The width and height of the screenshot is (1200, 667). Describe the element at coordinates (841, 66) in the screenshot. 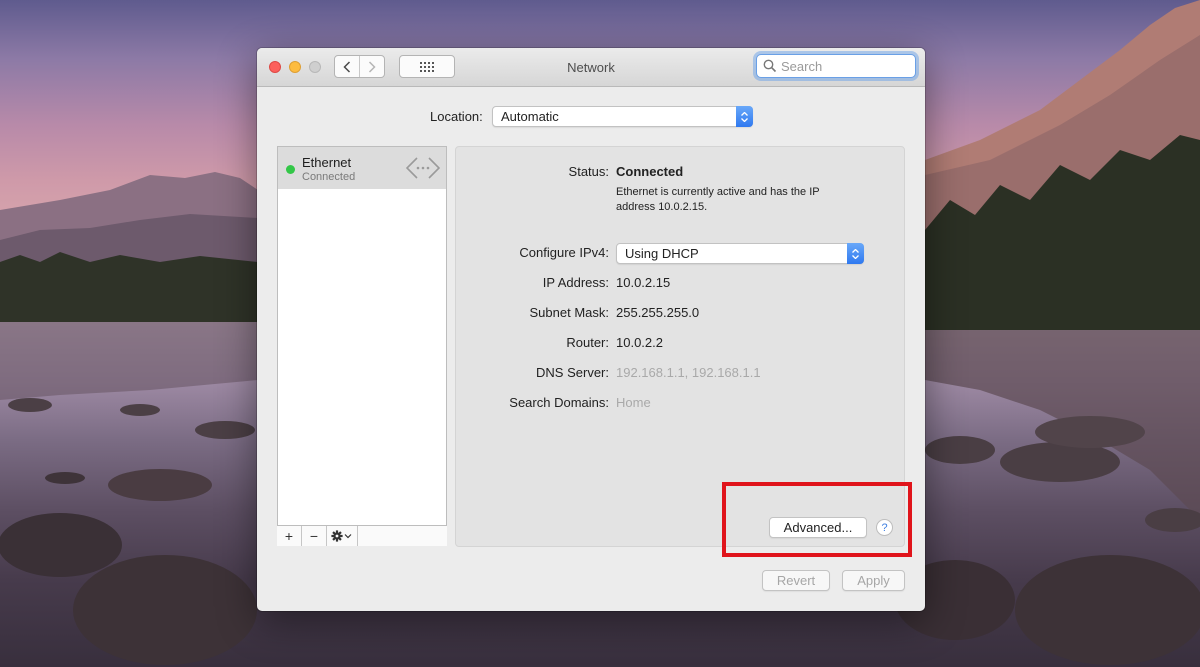

I see `search-input` at that location.